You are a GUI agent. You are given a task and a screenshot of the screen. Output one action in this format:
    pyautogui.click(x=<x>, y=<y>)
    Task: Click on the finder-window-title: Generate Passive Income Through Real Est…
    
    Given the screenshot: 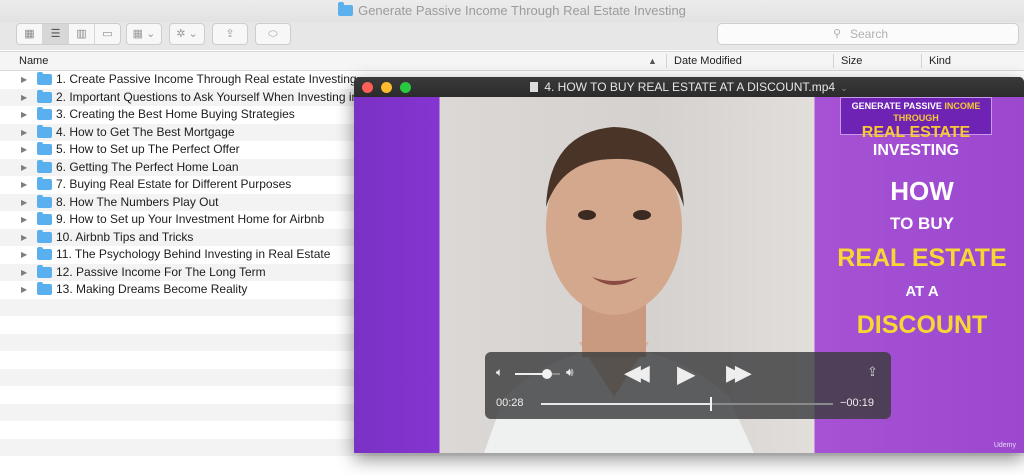 What is the action you would take?
    pyautogui.click(x=512, y=11)
    